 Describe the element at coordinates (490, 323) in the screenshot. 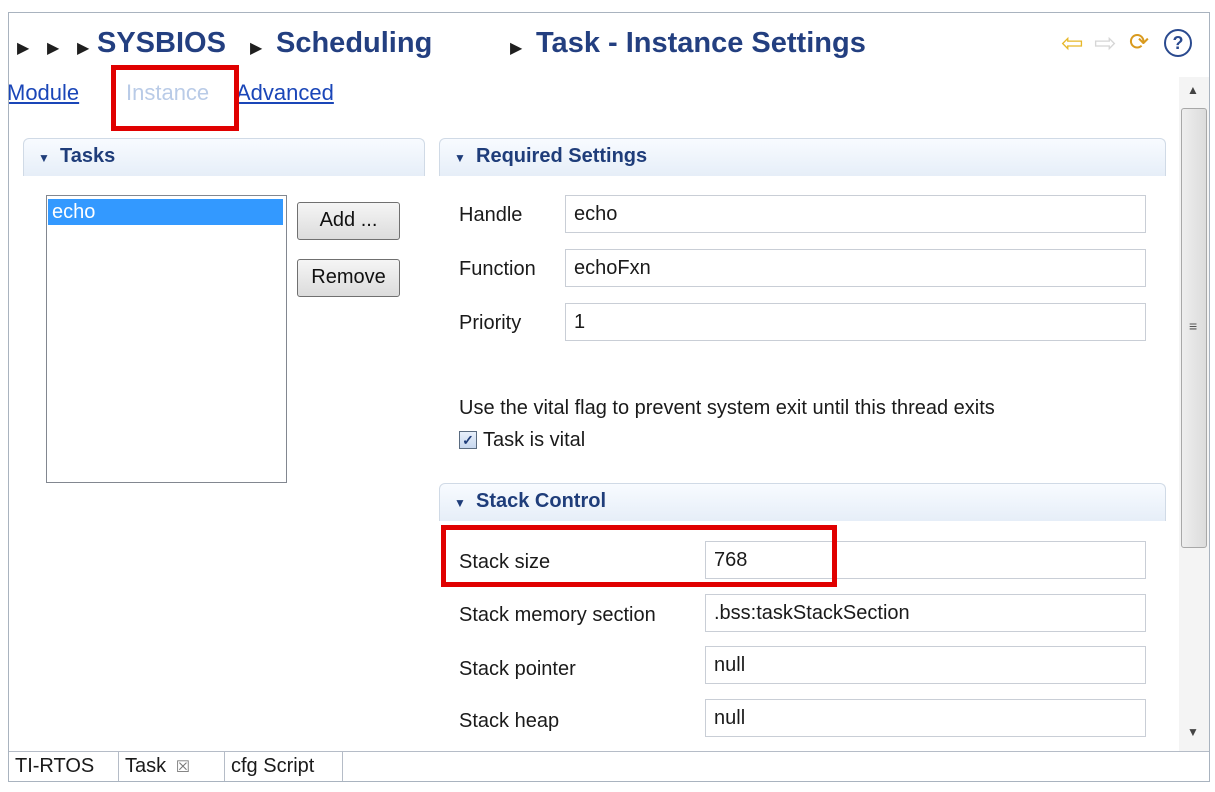

I see `priority-label: Priority` at that location.